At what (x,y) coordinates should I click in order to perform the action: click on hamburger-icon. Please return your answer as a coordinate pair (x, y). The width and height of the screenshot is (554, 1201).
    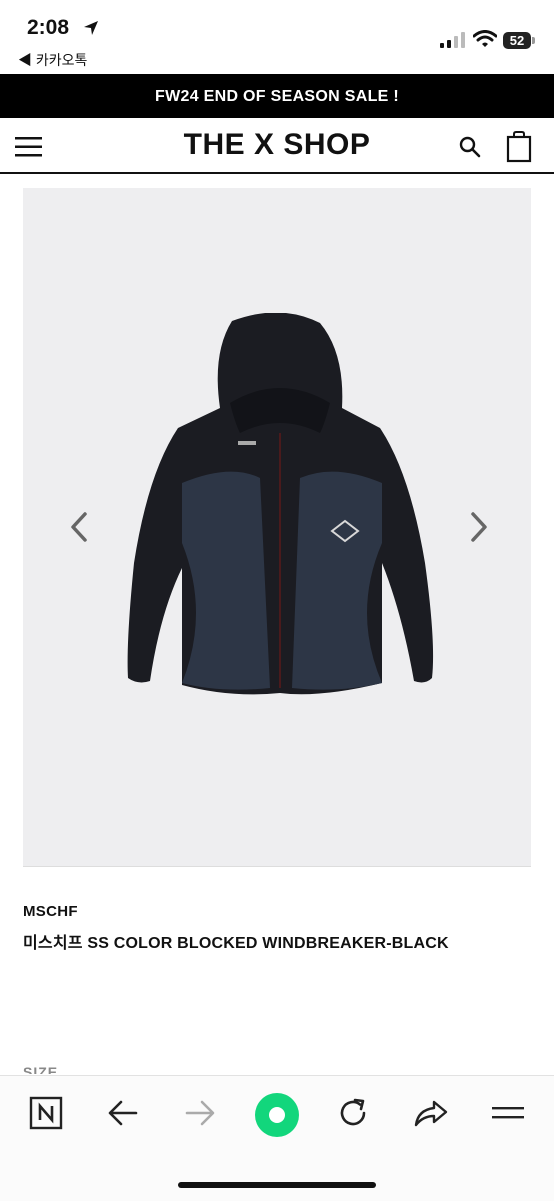
    Looking at the image, I should click on (508, 1113).